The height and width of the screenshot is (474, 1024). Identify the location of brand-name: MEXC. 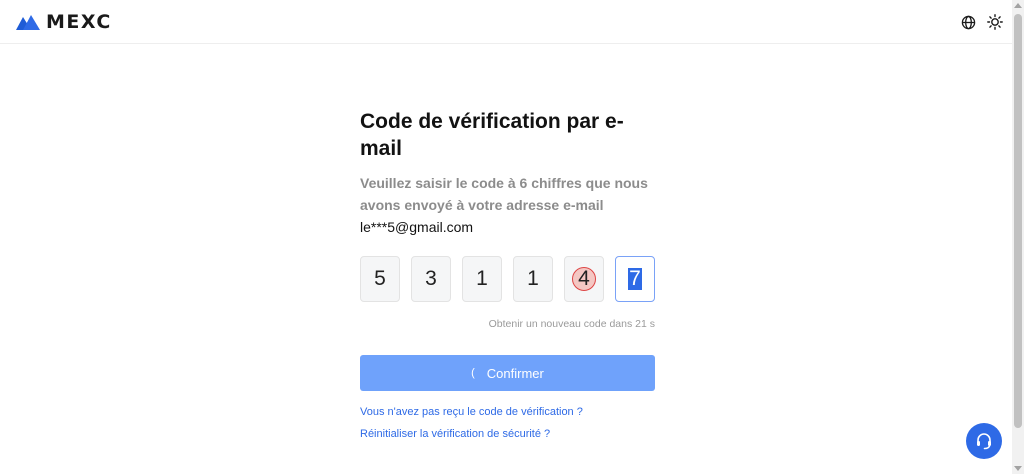
(79, 22).